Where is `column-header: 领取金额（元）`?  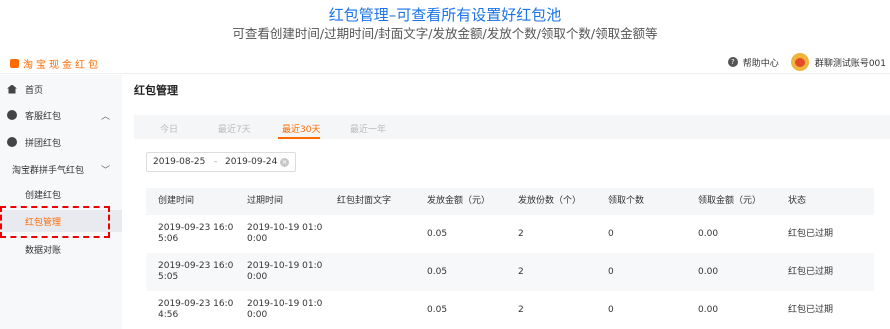
column-header: 领取金额（元） is located at coordinates (730, 201).